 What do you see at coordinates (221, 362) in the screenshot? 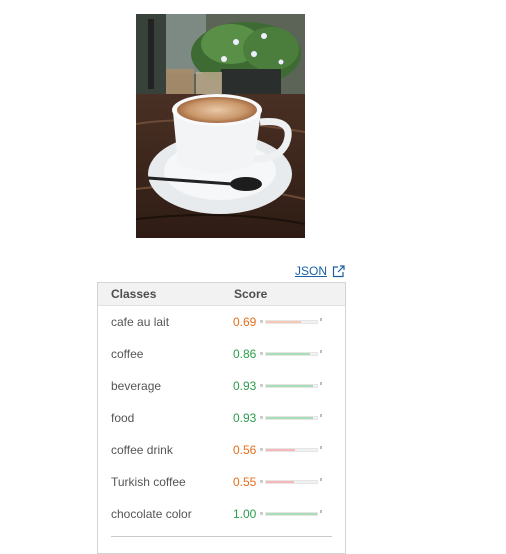
I see `table-row: coffee 0.86` at bounding box center [221, 362].